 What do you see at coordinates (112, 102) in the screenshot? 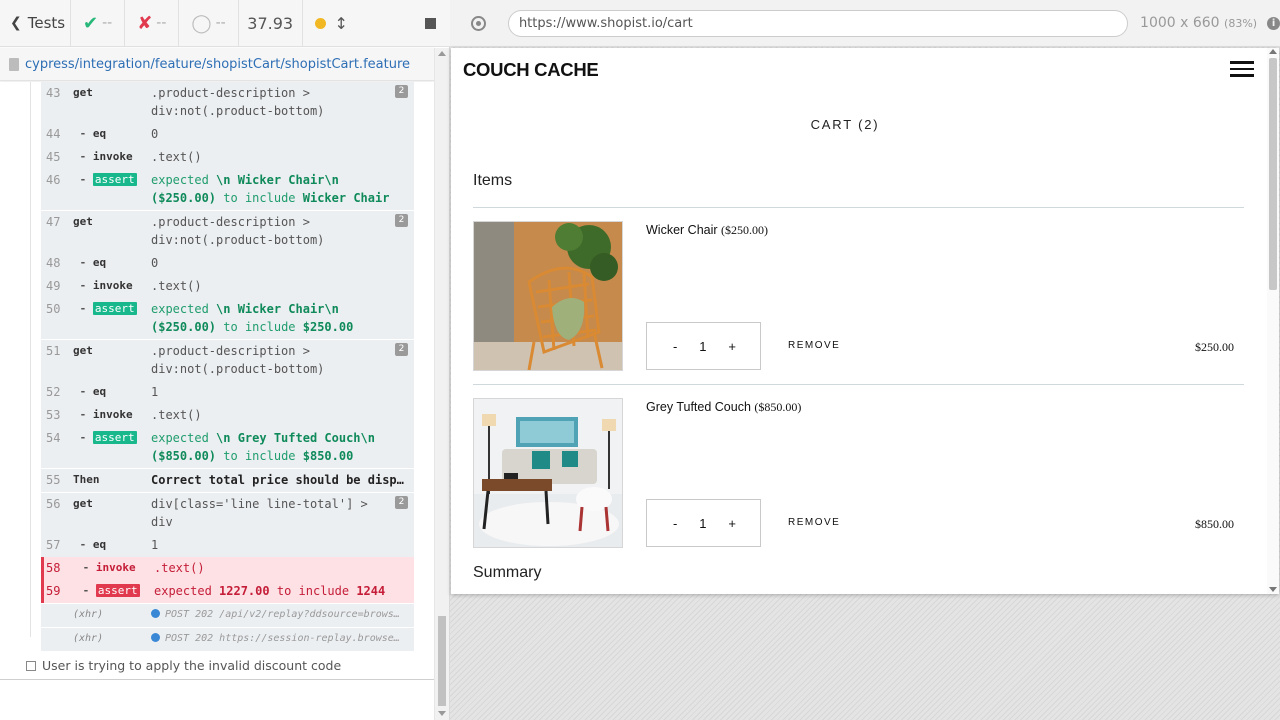
I see `command-name: get` at bounding box center [112, 102].